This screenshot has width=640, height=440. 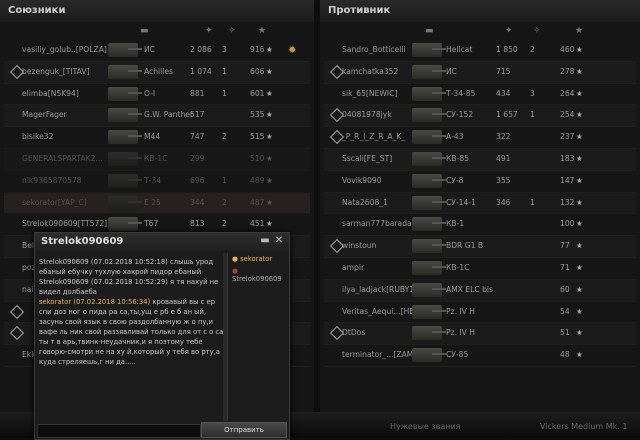 What do you see at coordinates (197, 202) in the screenshot?
I see `damage-value: 344` at bounding box center [197, 202].